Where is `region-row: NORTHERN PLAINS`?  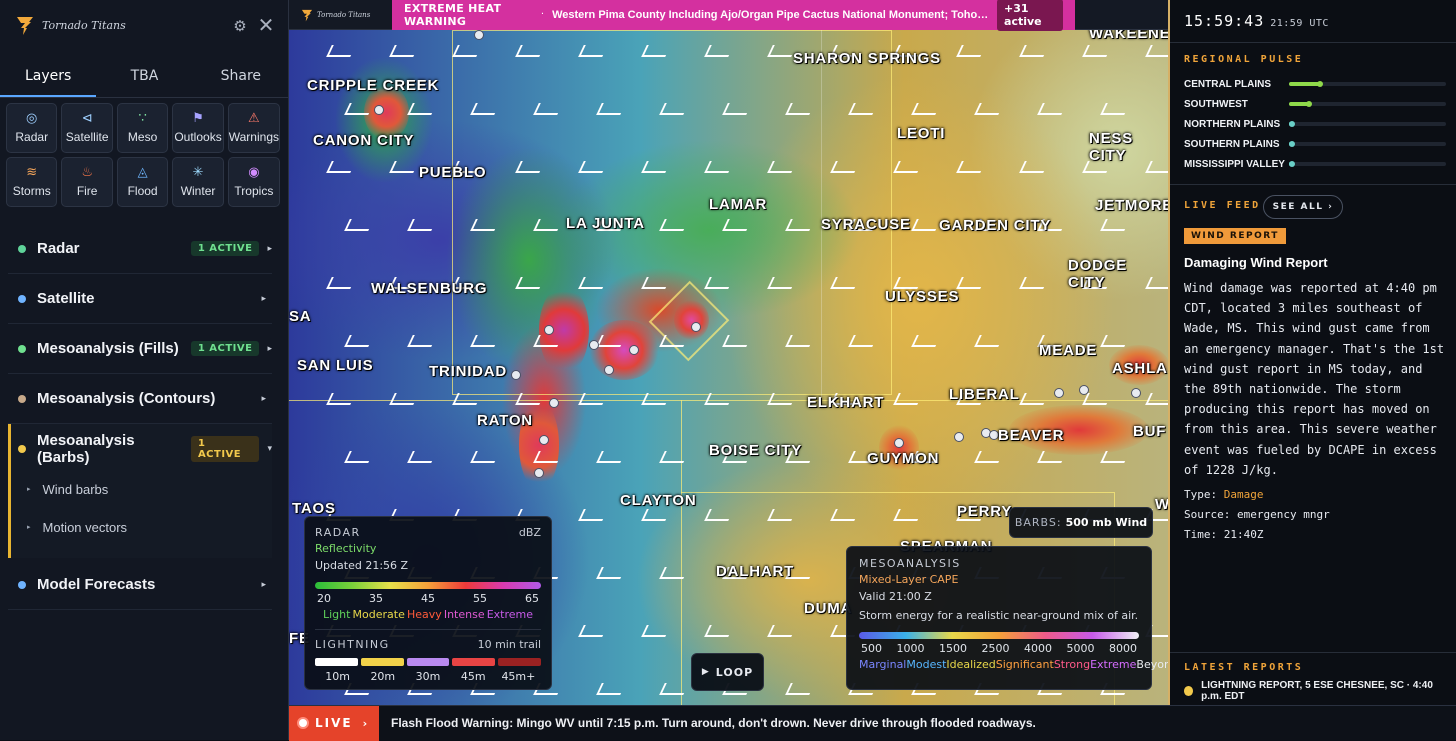
region-row: NORTHERN PLAINS is located at coordinates (1315, 124).